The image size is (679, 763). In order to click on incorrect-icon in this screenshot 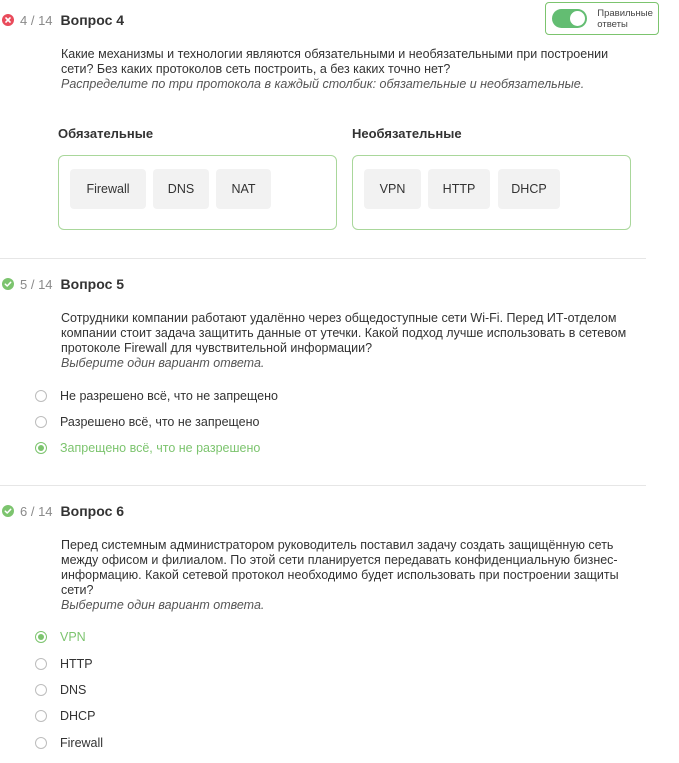, I will do `click(8, 20)`.